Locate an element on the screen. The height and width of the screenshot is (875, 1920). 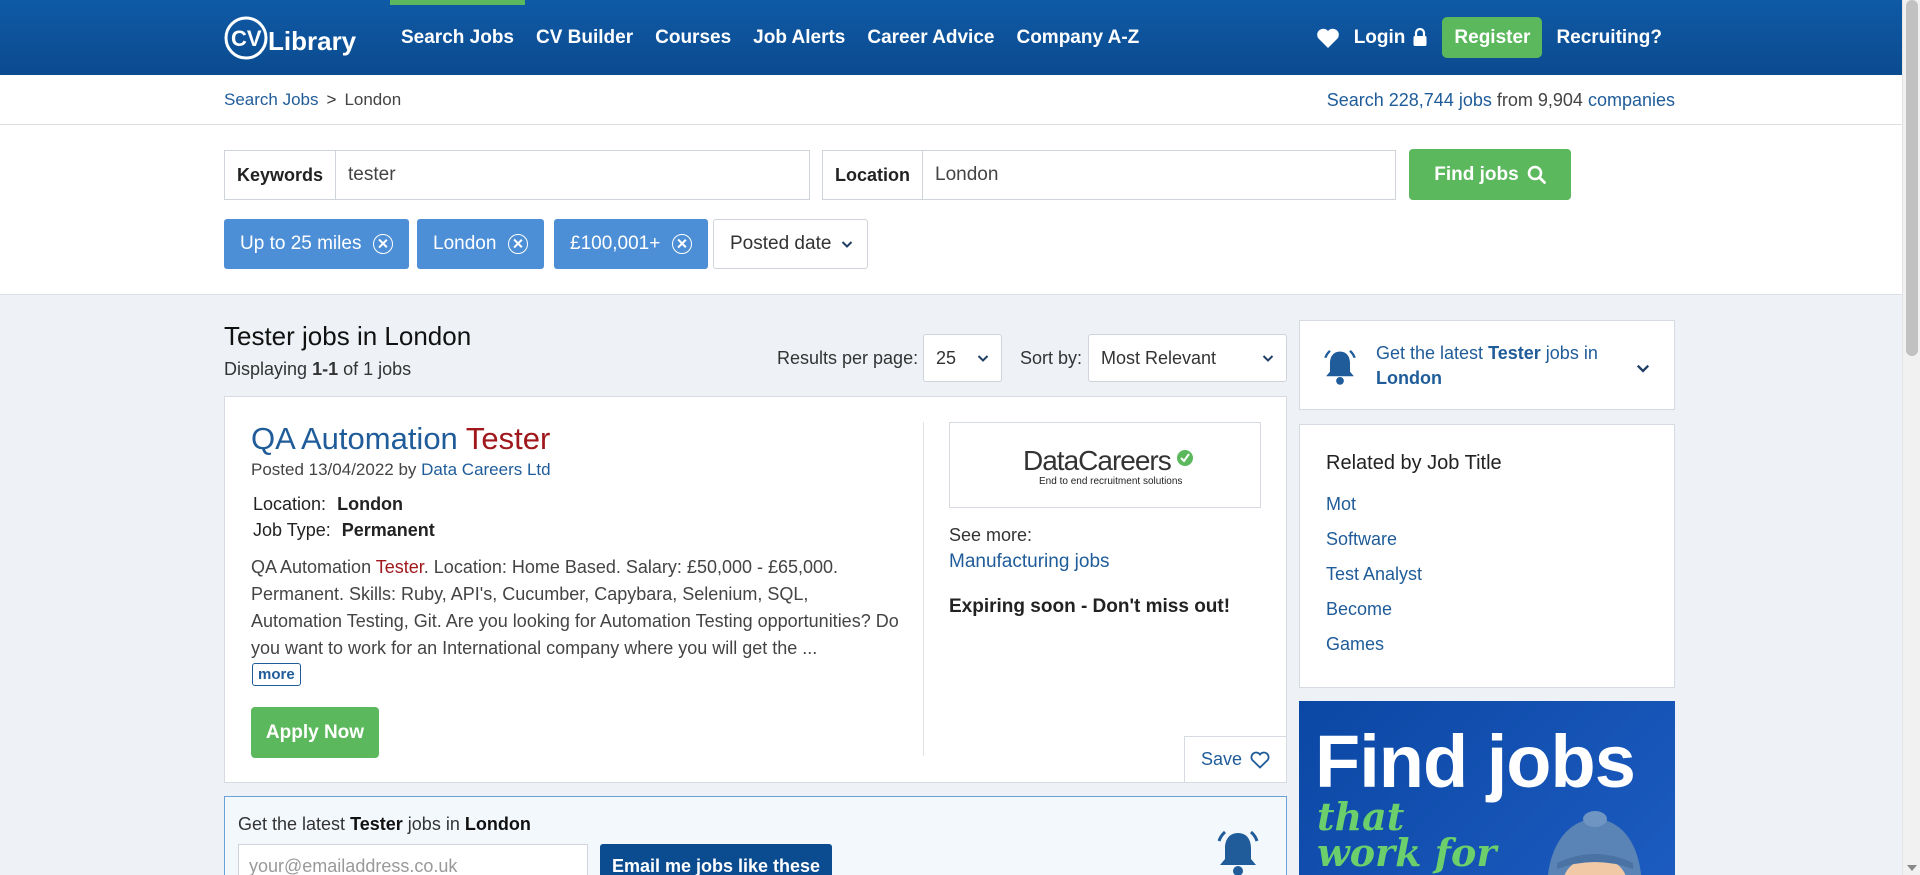
location-field: Location London is located at coordinates (1109, 175).